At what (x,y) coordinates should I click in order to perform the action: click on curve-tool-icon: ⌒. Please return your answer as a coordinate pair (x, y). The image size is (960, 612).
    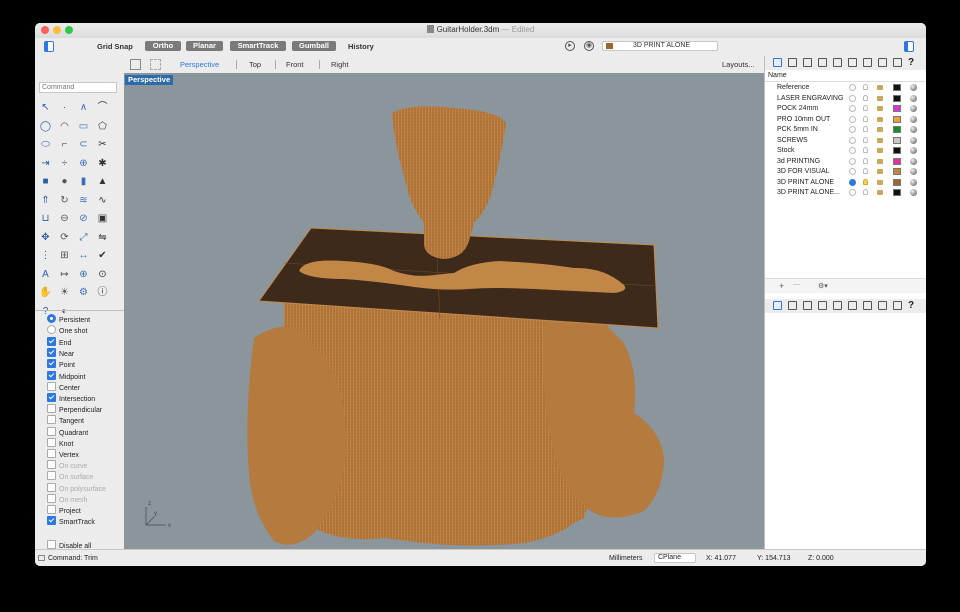
    Looking at the image, I should click on (102, 107).